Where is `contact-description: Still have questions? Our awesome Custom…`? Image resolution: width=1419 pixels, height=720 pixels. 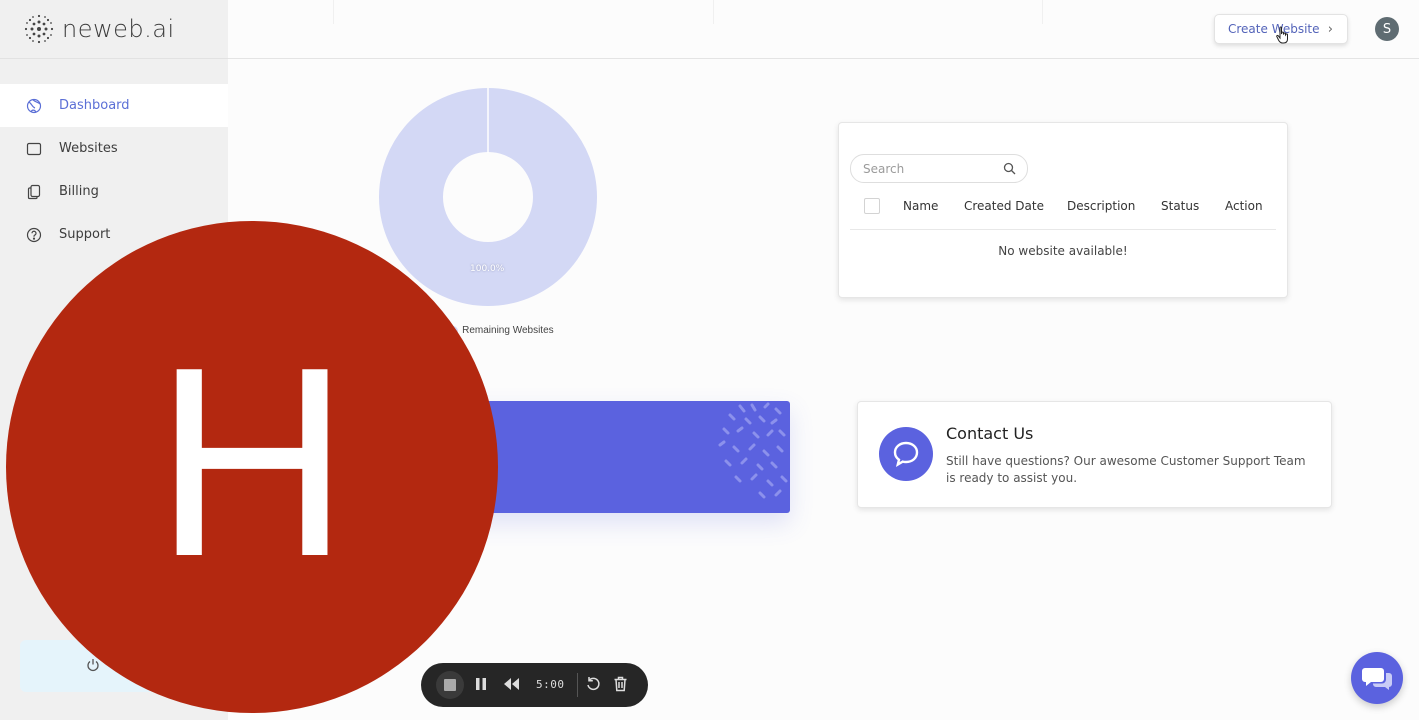 contact-description: Still have questions? Our awesome Custom… is located at coordinates (1126, 469).